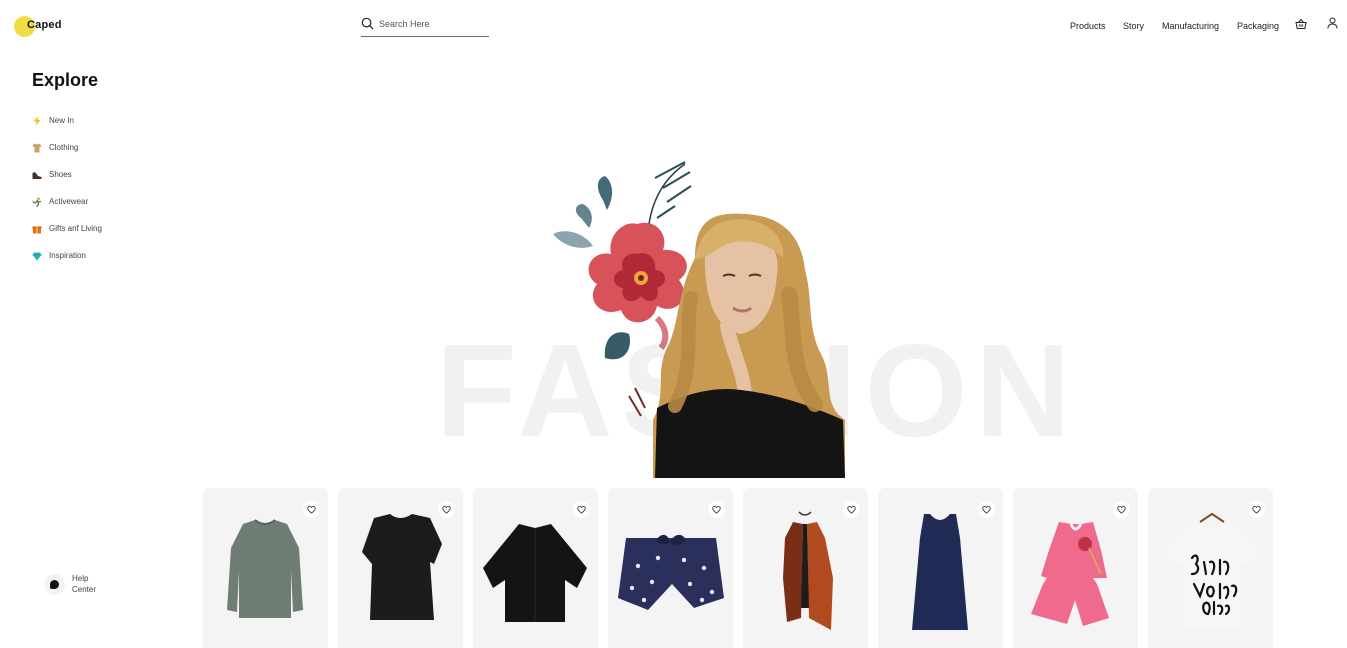 The height and width of the screenshot is (648, 1347). I want to click on gift-icon, so click(37, 230).